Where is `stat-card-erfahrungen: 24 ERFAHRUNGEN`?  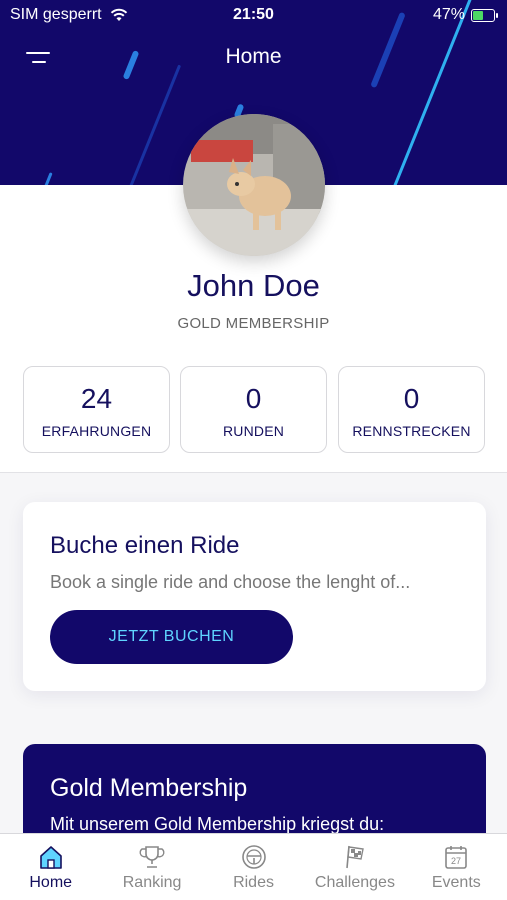
stat-card-erfahrungen: 24 ERFAHRUNGEN is located at coordinates (96, 409).